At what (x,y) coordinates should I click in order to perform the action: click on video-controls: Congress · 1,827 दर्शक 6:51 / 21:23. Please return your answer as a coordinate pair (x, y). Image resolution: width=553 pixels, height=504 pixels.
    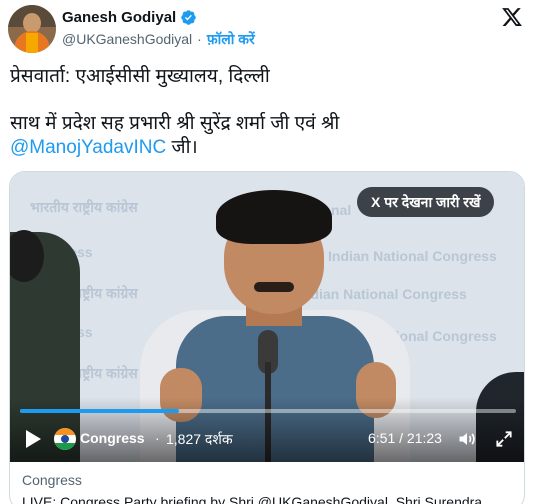
    Looking at the image, I should click on (267, 429).